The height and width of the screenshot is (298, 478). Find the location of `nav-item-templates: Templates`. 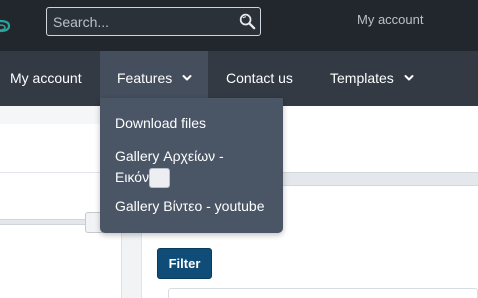

nav-item-templates: Templates is located at coordinates (372, 78).